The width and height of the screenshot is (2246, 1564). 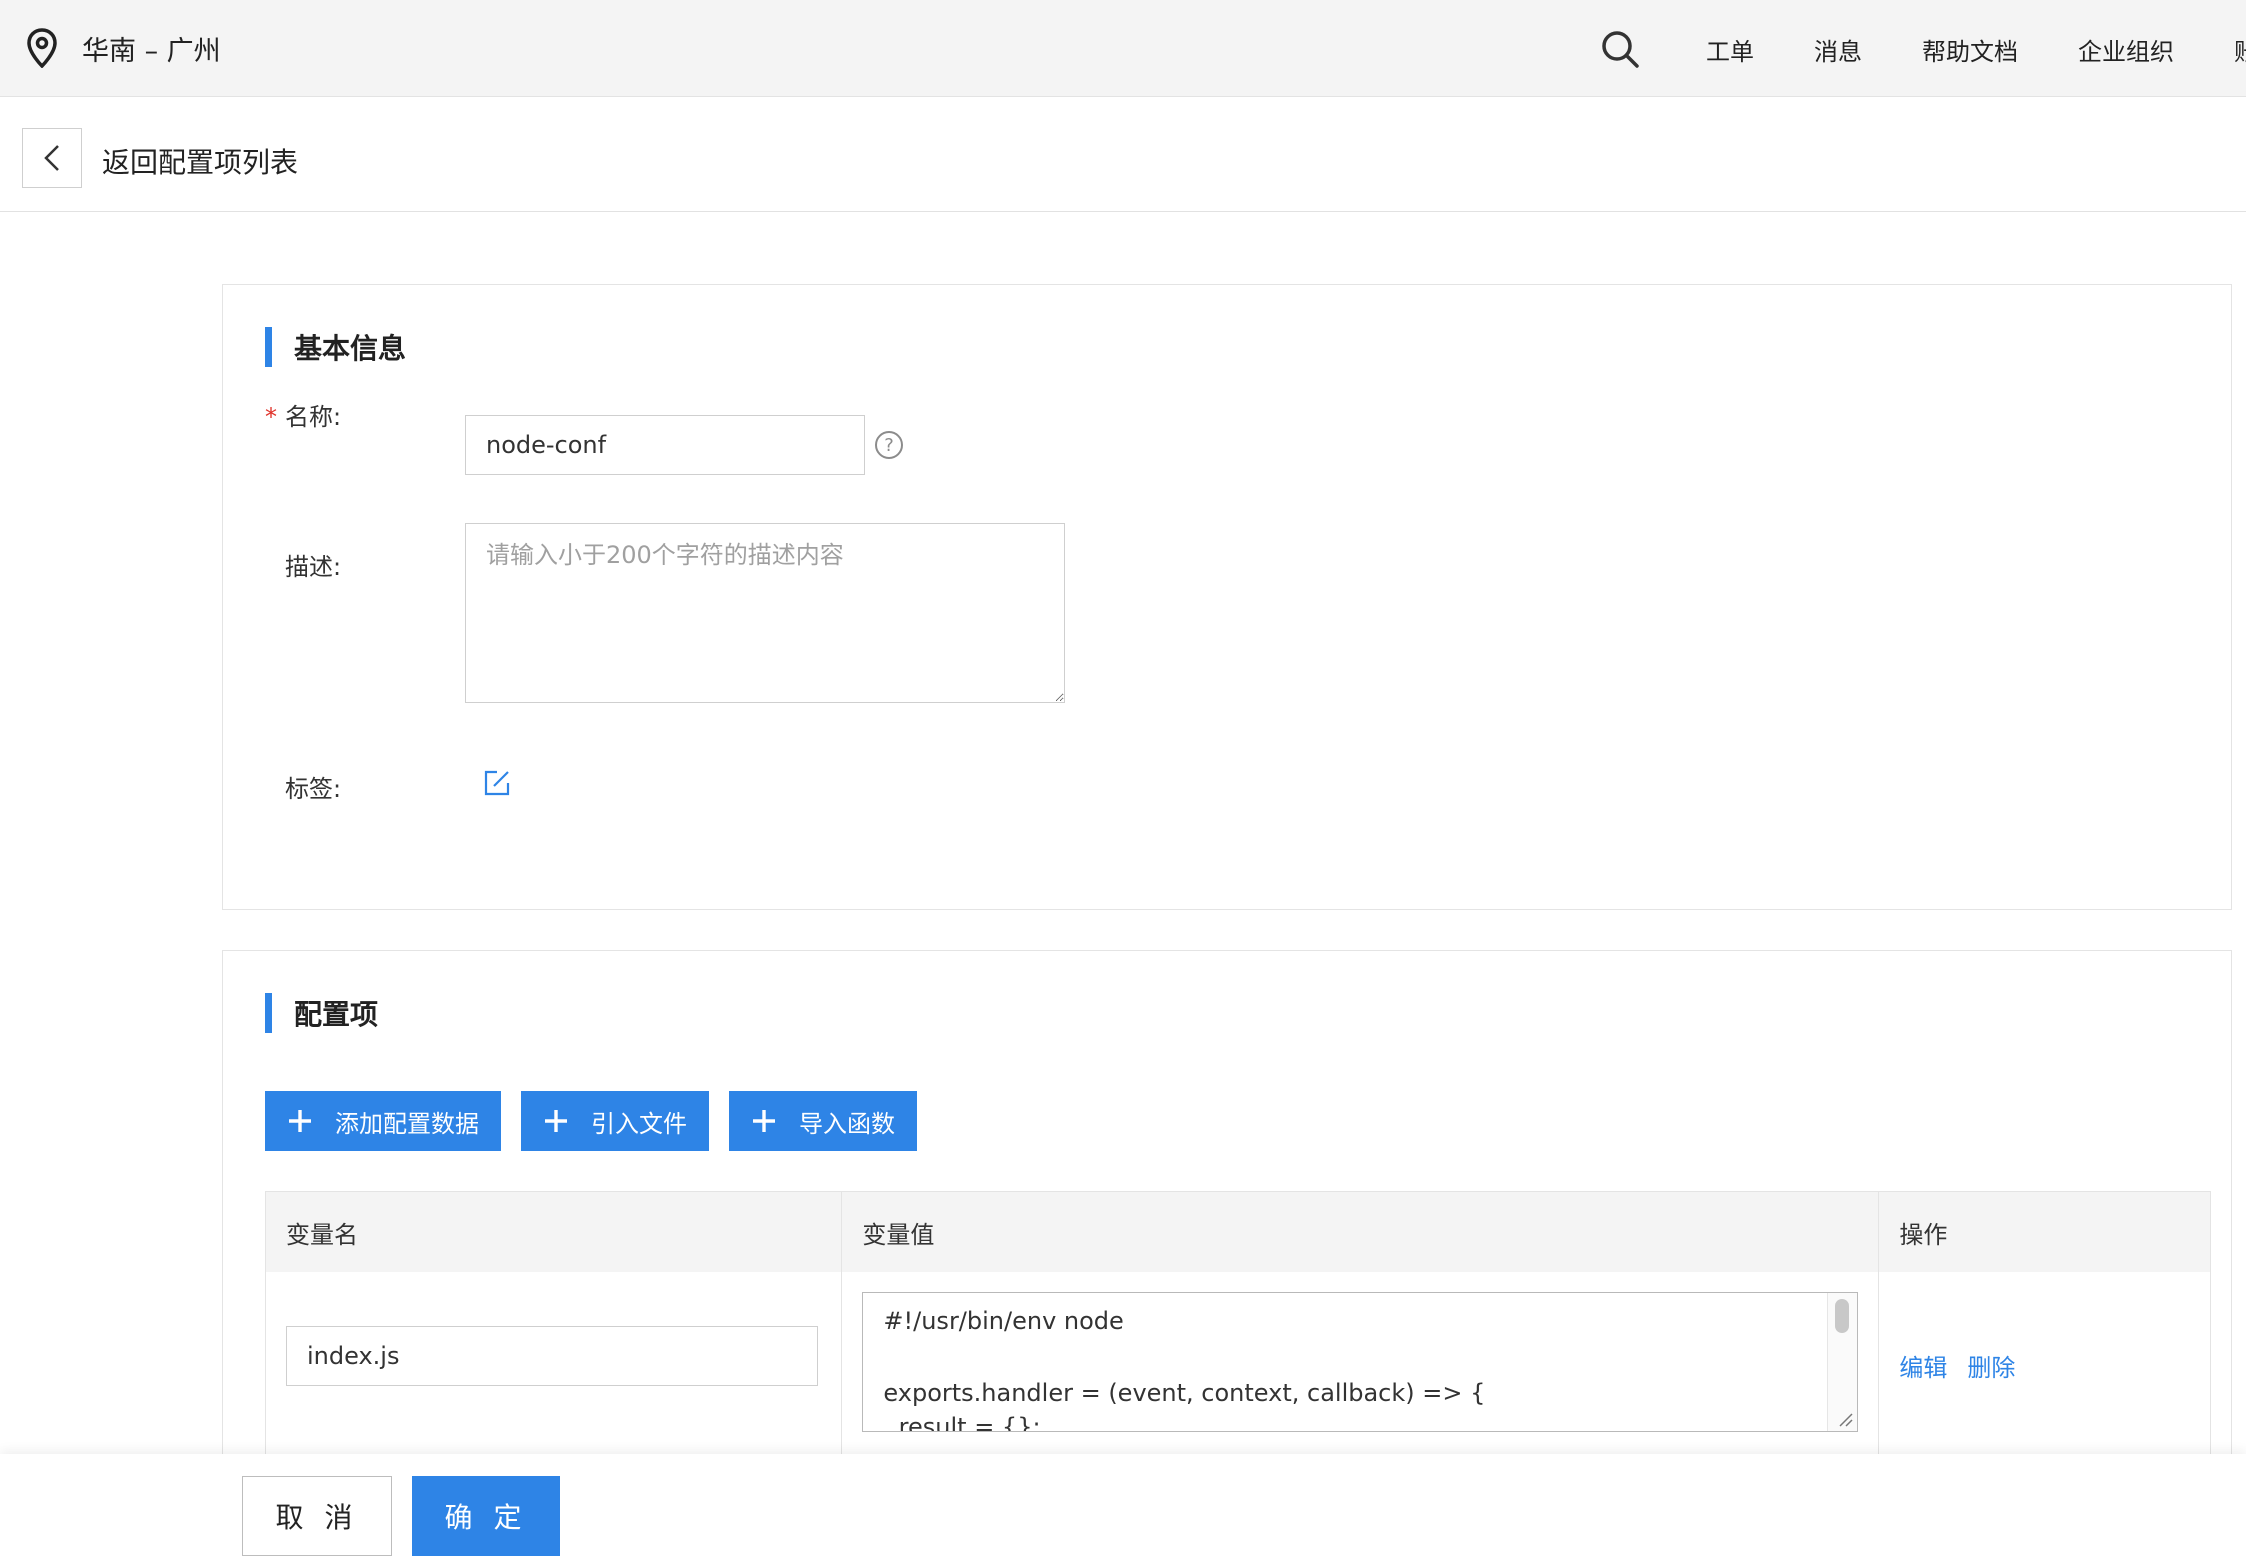 I want to click on map-pin-icon, so click(x=42, y=48).